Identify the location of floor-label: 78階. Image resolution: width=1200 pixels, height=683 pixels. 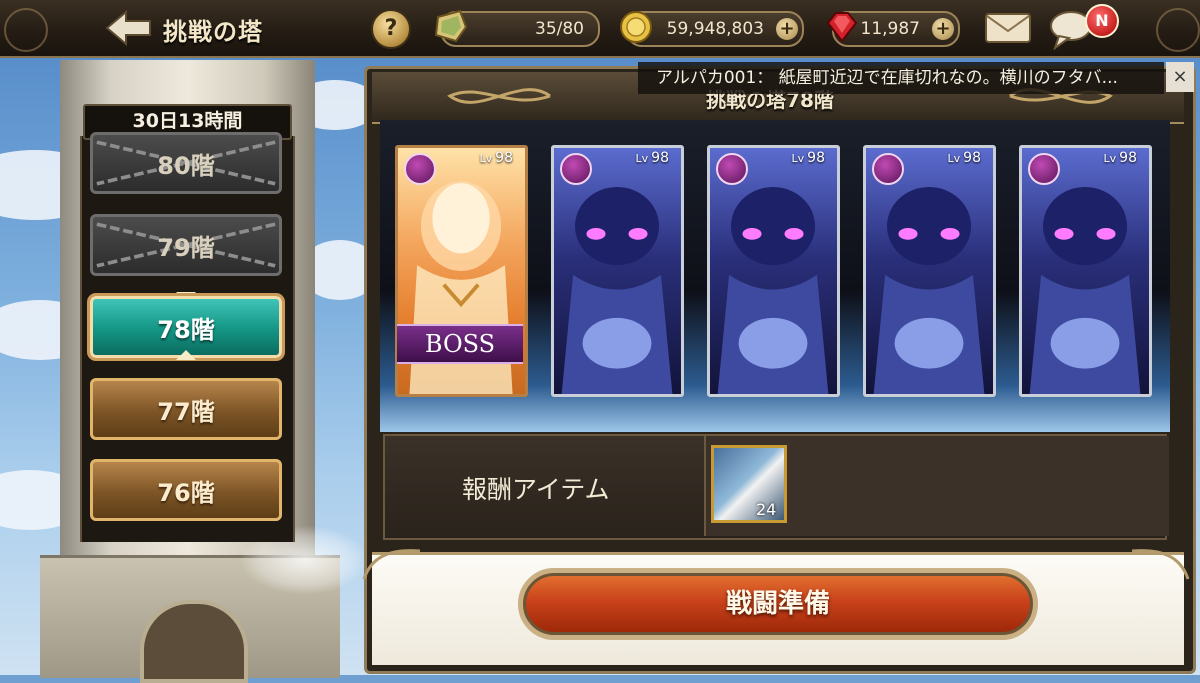
(186, 330).